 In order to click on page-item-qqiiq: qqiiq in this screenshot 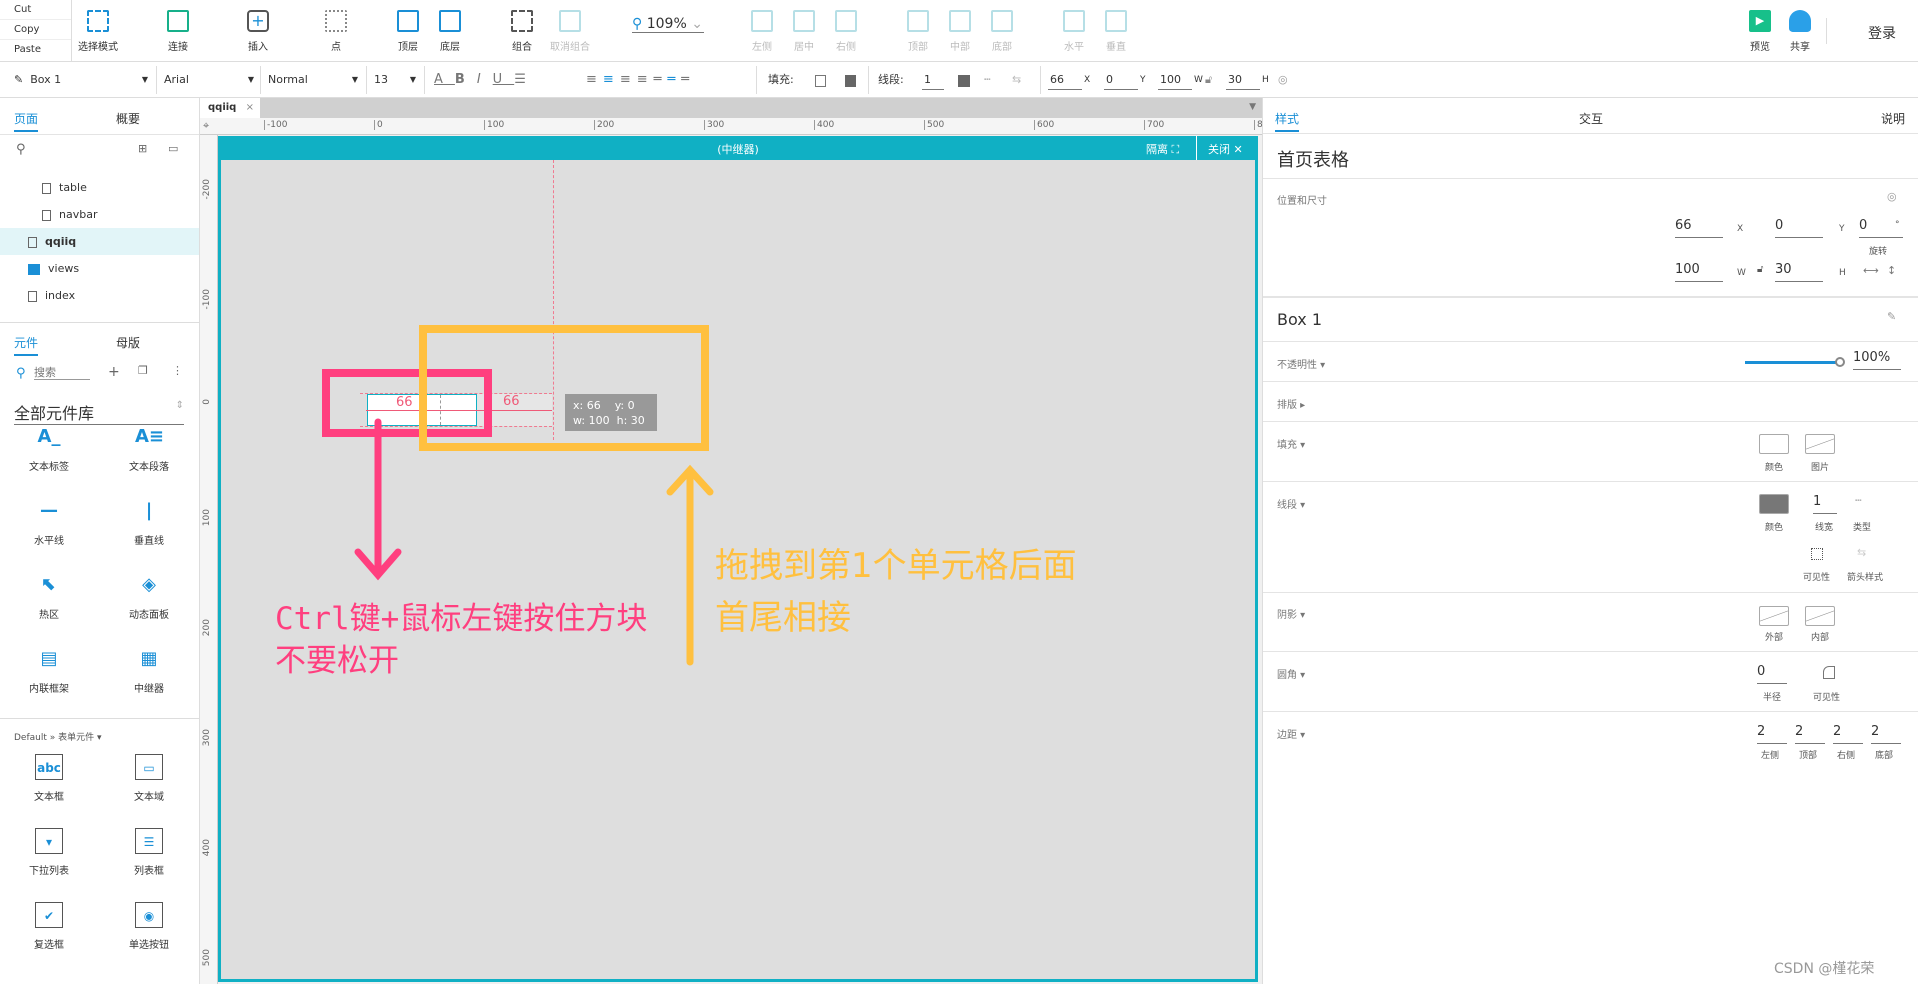, I will do `click(99, 241)`.